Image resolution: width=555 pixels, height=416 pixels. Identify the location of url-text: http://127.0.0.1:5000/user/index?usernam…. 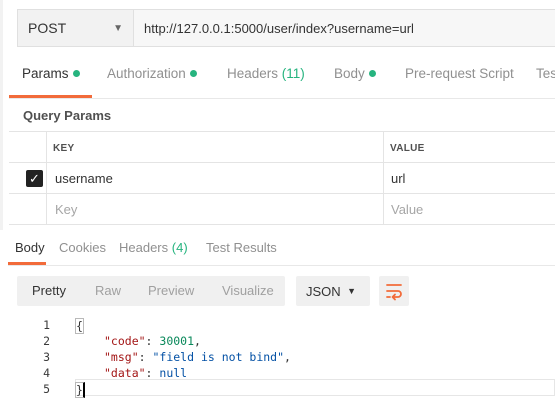
(279, 28).